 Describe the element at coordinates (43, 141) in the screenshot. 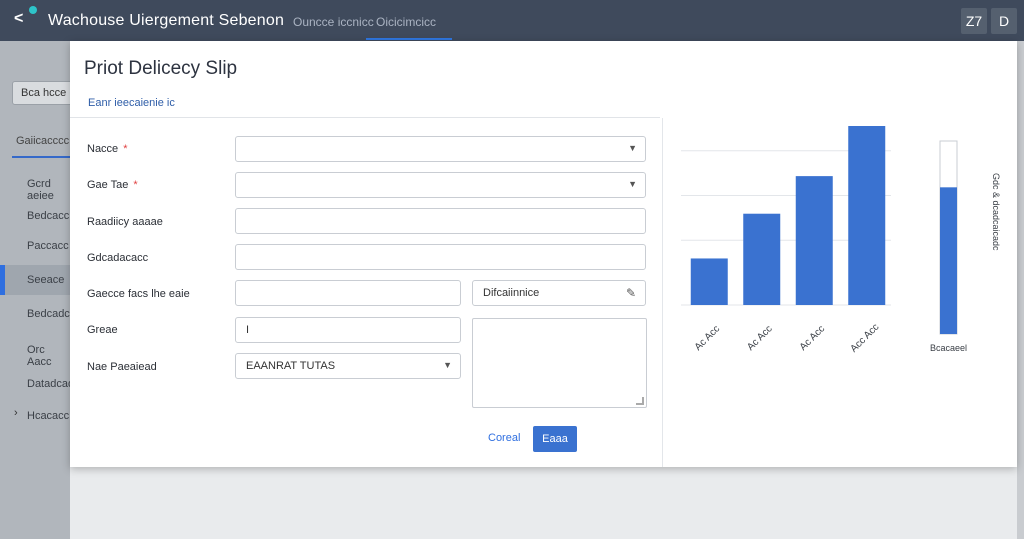

I see `sidebar-section-label: Gaiicacccc` at that location.